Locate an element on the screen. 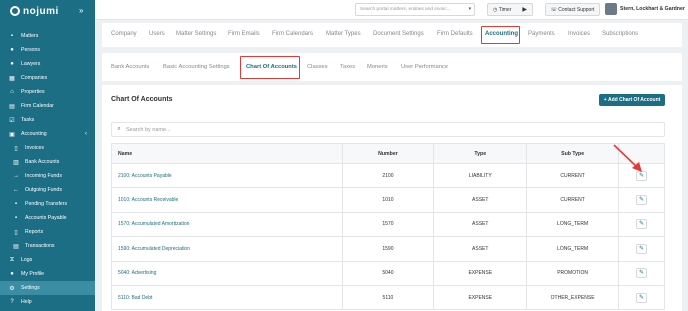 Image resolution: width=688 pixels, height=311 pixels. tasks-icon: ☑ is located at coordinates (12, 120).